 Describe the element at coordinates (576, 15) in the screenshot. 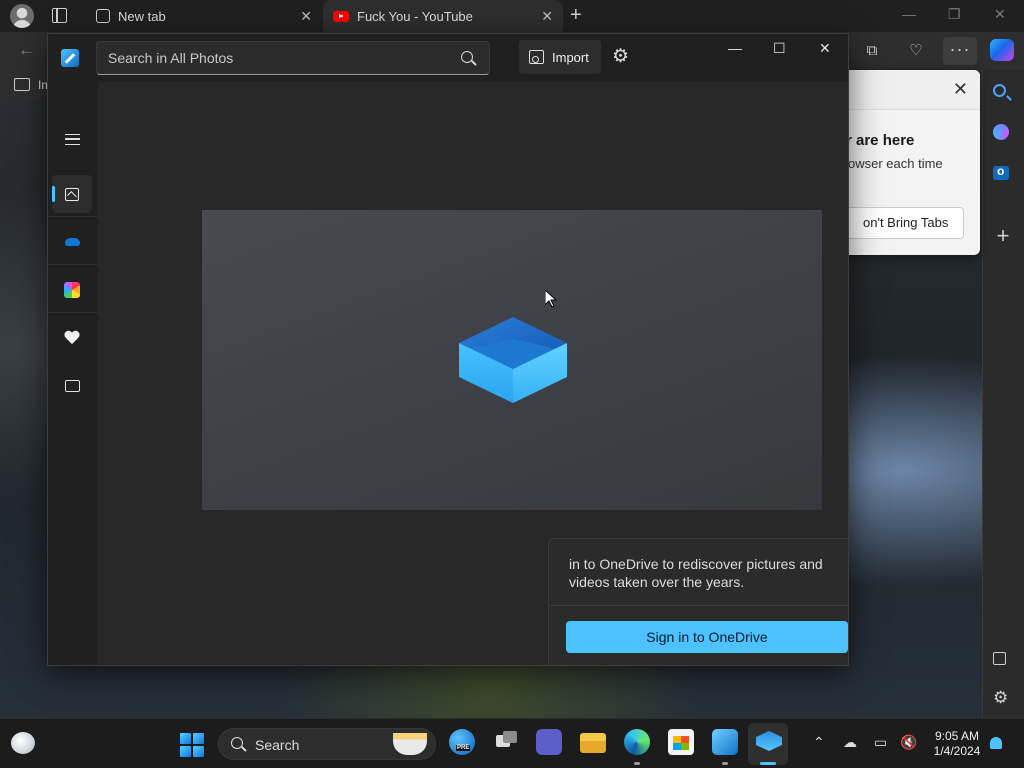

I see `new-tab-button: +` at that location.